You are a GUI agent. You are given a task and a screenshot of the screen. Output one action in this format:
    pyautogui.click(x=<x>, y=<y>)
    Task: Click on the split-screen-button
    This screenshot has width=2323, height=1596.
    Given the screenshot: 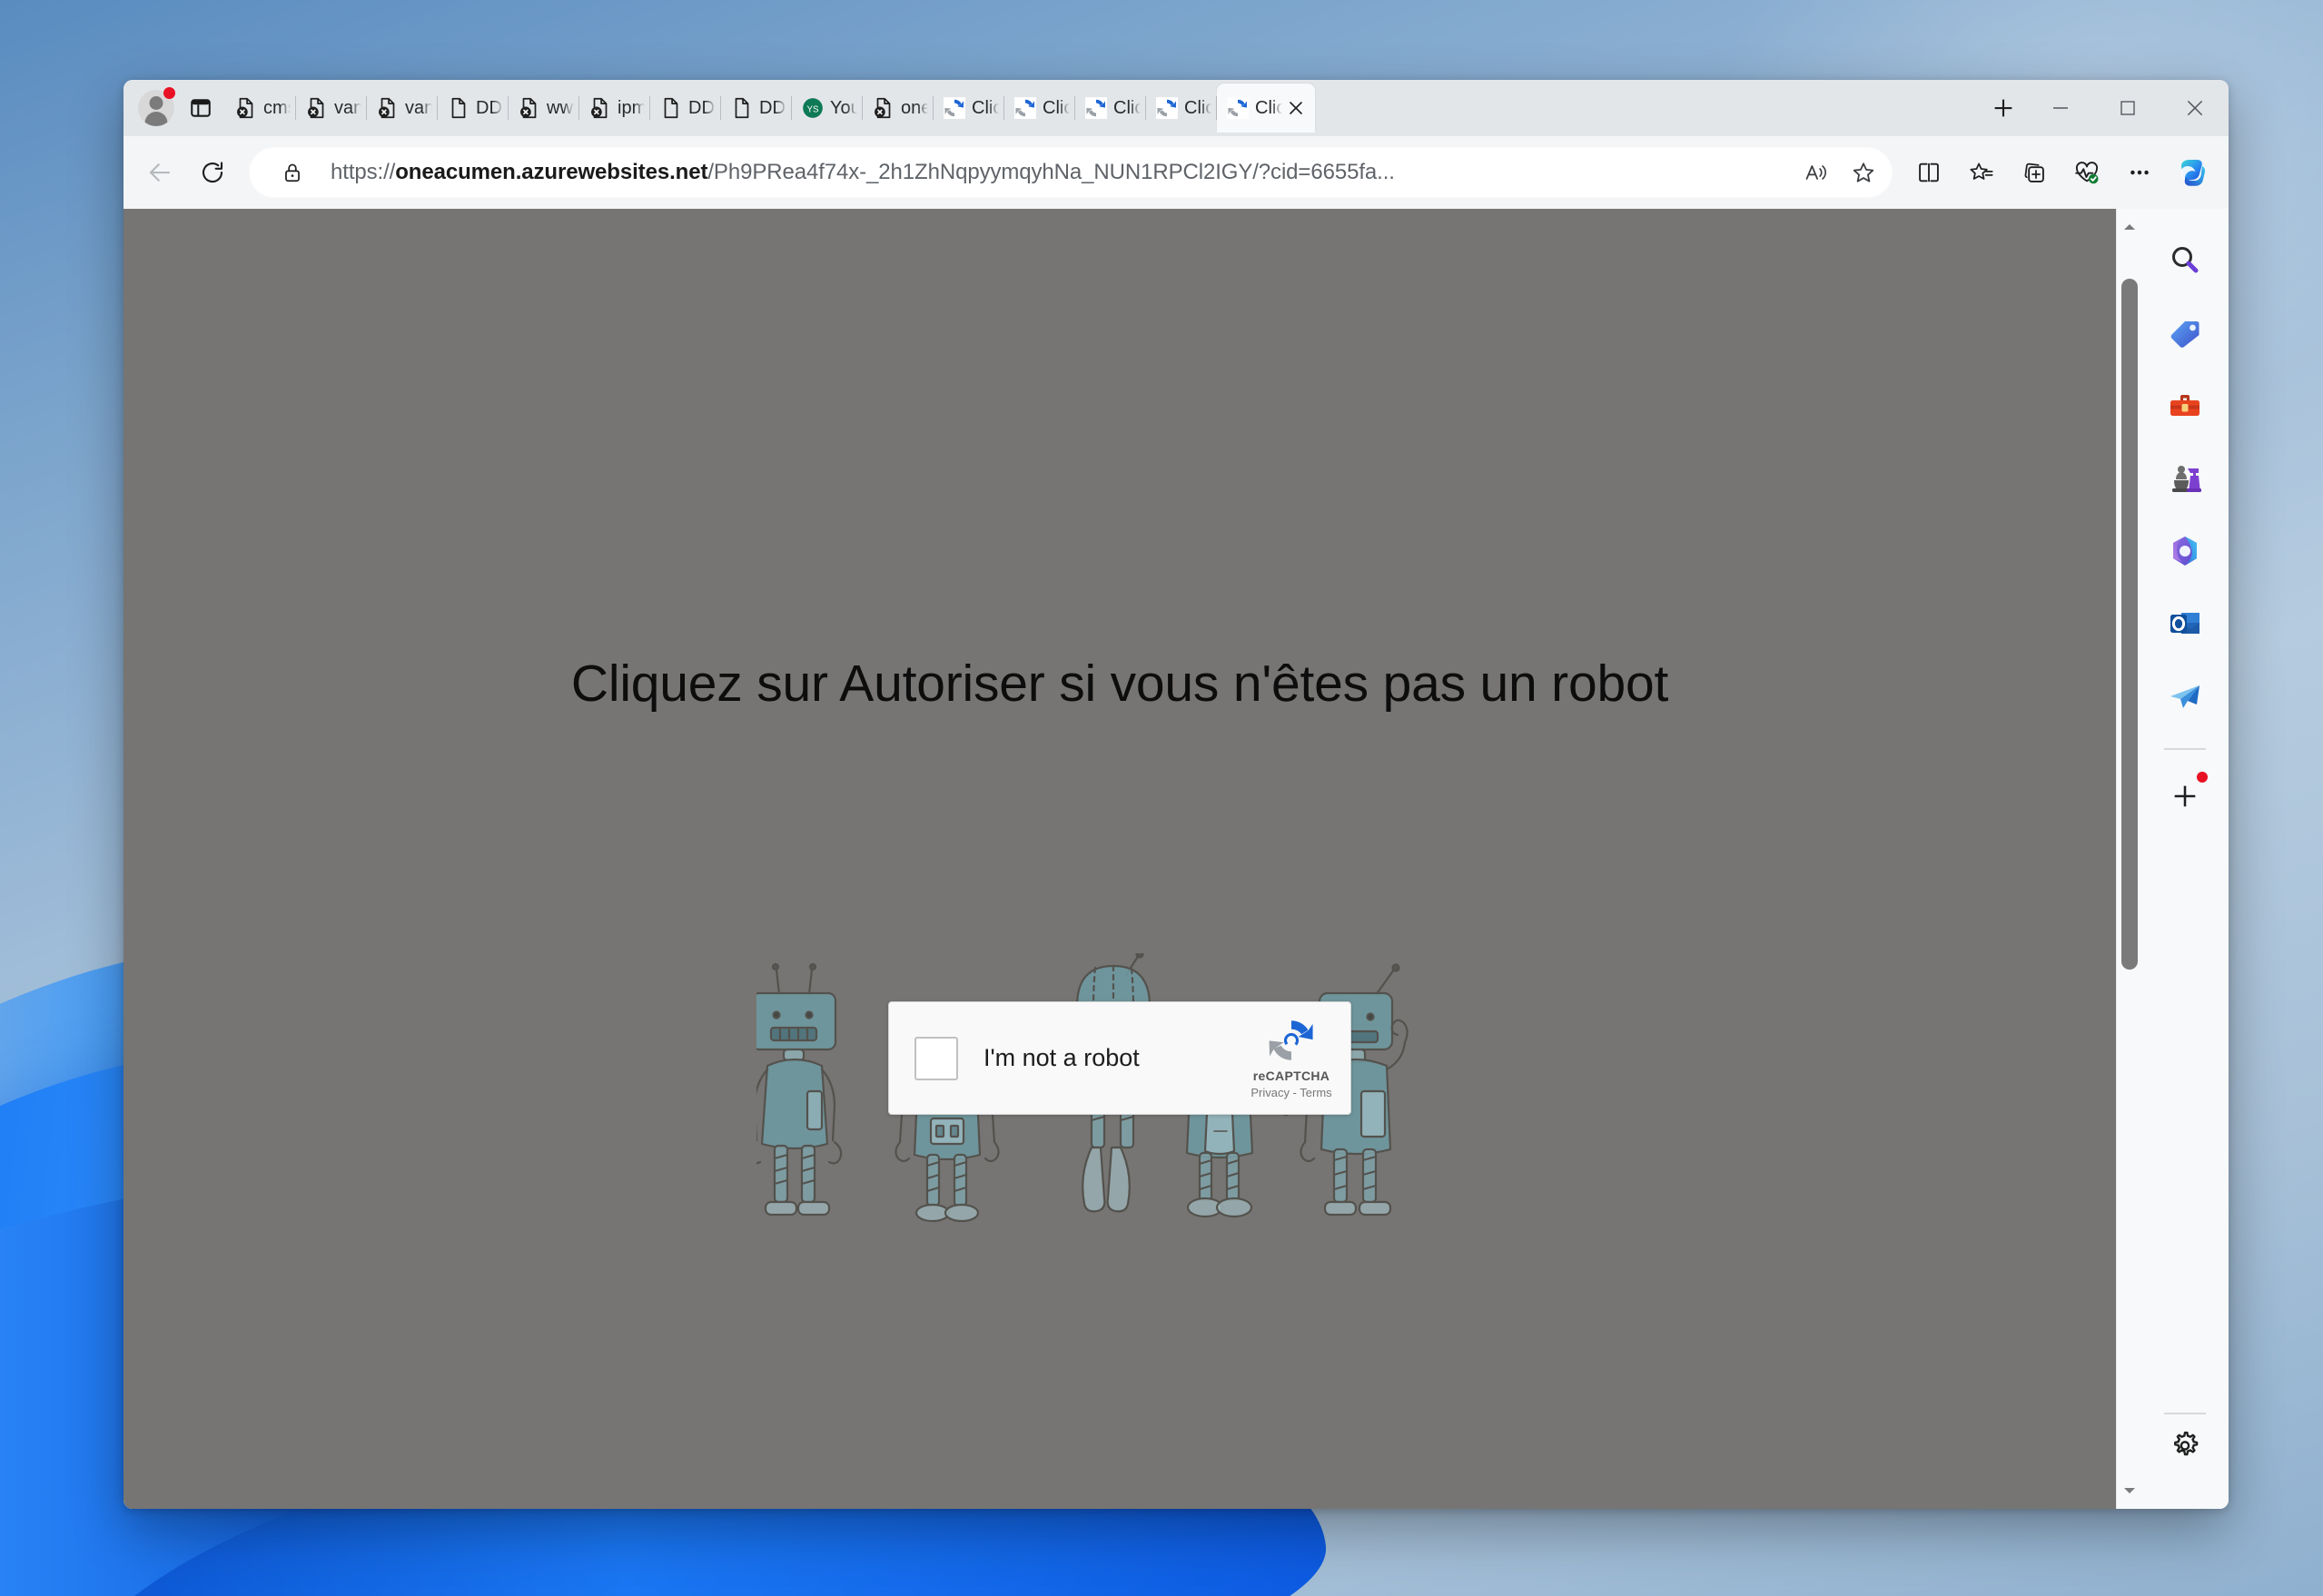 What is the action you would take?
    pyautogui.click(x=1928, y=172)
    